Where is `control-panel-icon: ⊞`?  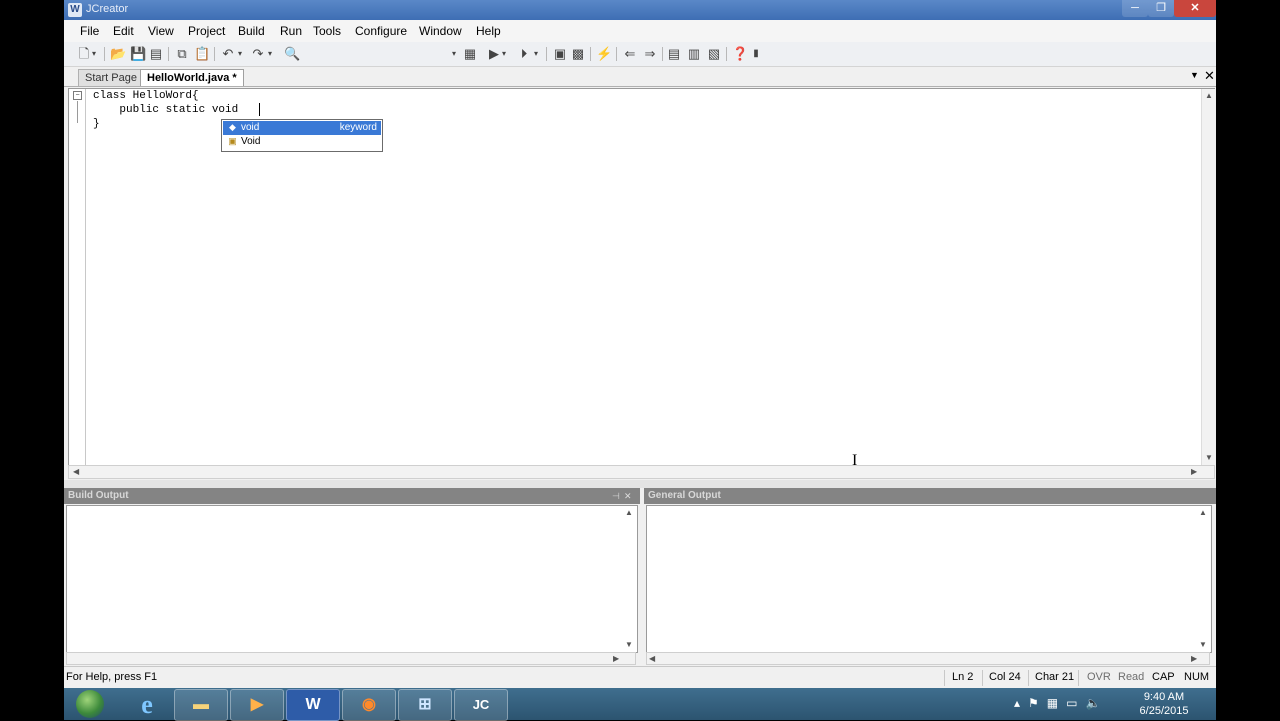
control-panel-icon: ⊞ is located at coordinates (425, 705).